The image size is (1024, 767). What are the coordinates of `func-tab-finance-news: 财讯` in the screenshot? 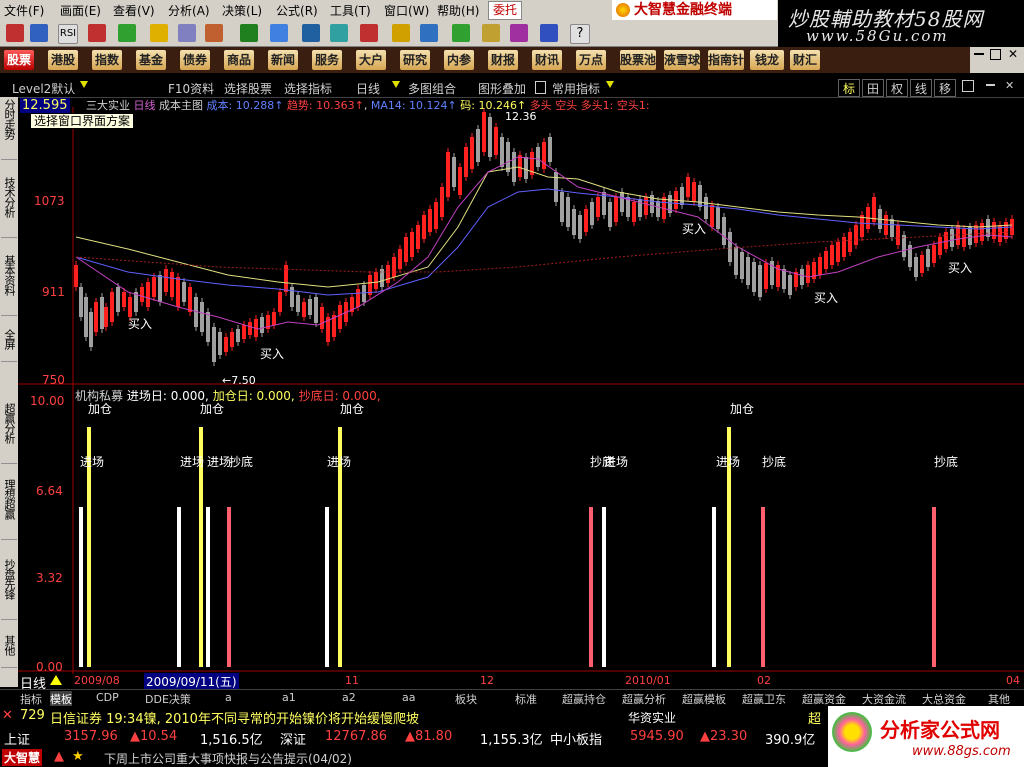 It's located at (547, 60).